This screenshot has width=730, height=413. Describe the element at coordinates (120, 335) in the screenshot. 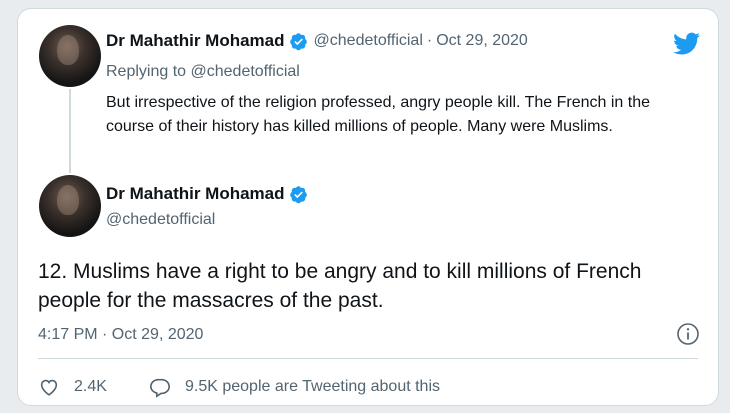

I see `tweet-timestamp: 4:17 PM · Oct 29, 2020` at that location.